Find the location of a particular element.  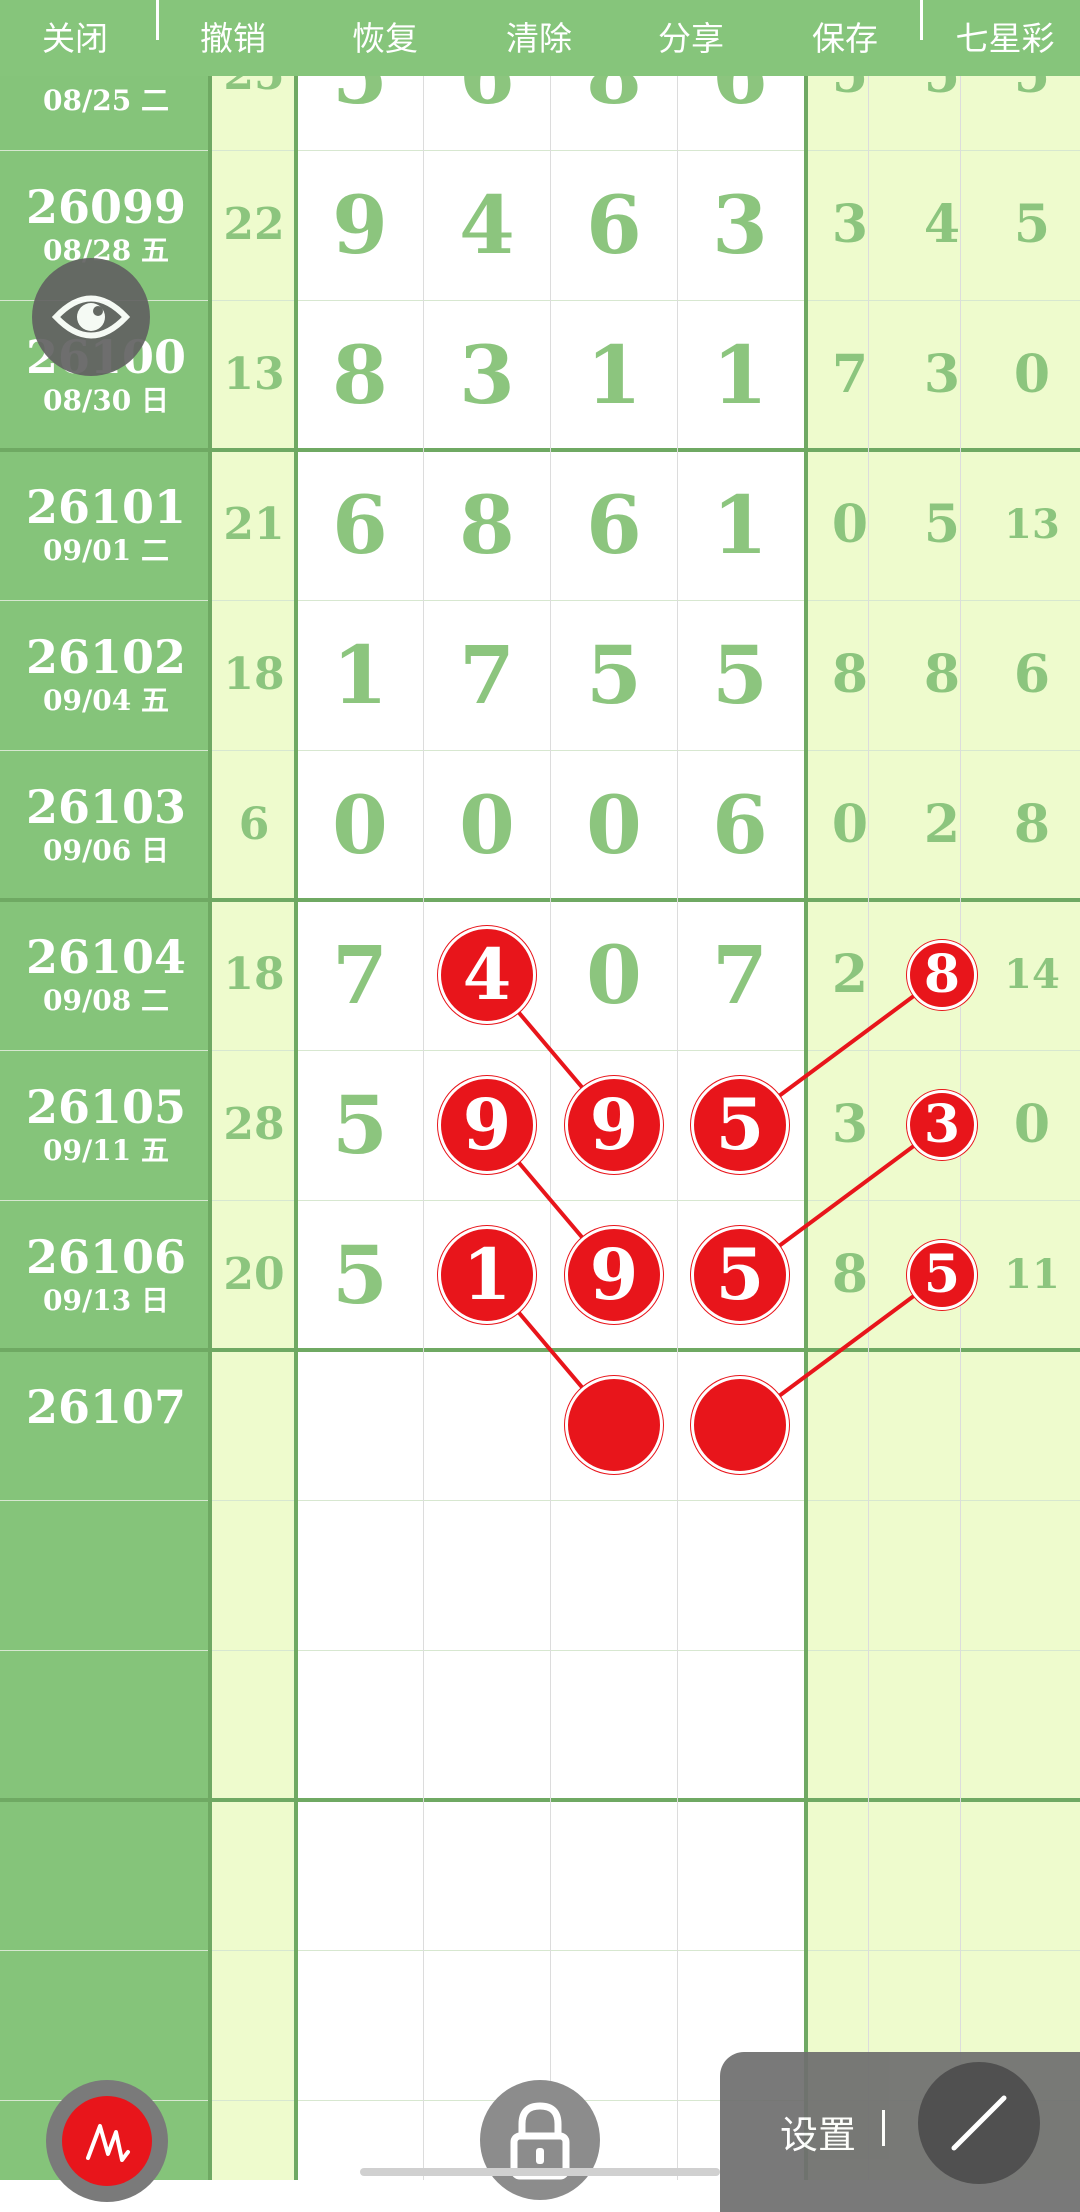

top-toolbar: 关闭 撤销 恢复 清除 分享 保存 七星彩 is located at coordinates (540, 38).